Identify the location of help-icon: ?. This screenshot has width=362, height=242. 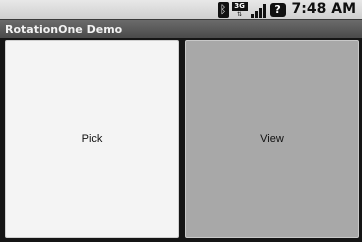
(277, 10).